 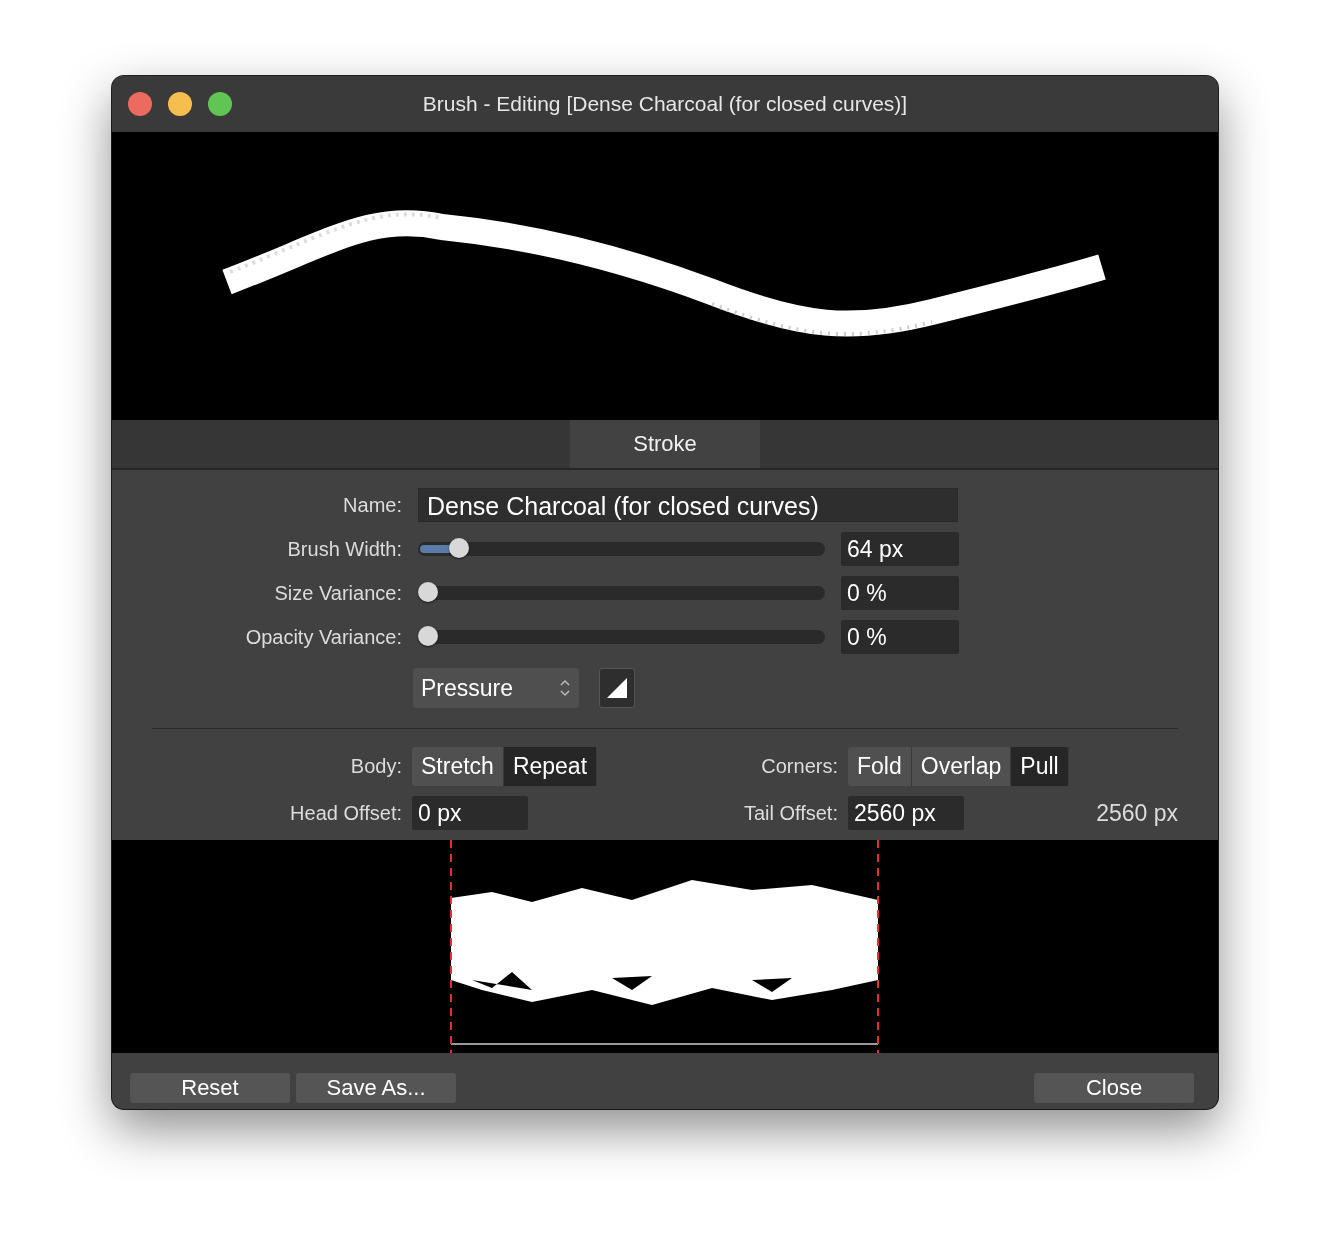 I want to click on value-field: 0 px, so click(x=470, y=813).